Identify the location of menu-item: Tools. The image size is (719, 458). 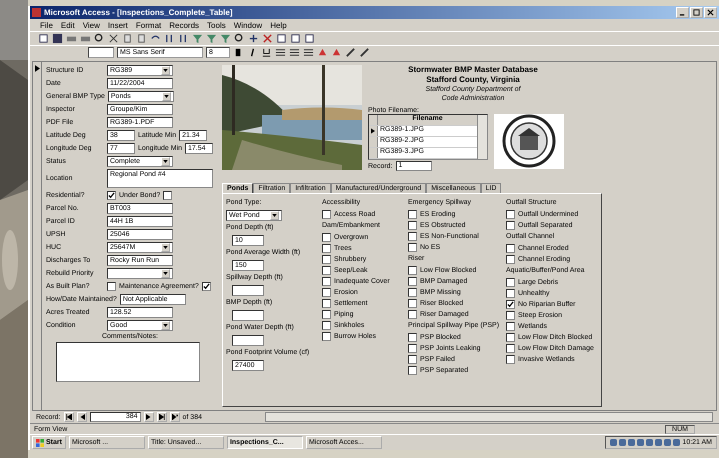
(216, 25).